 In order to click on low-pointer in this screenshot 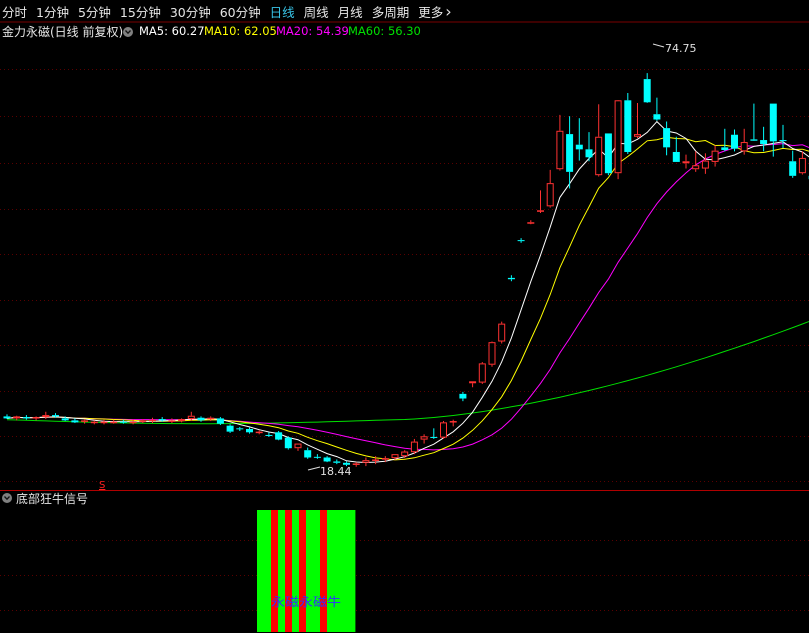, I will do `click(314, 468)`.